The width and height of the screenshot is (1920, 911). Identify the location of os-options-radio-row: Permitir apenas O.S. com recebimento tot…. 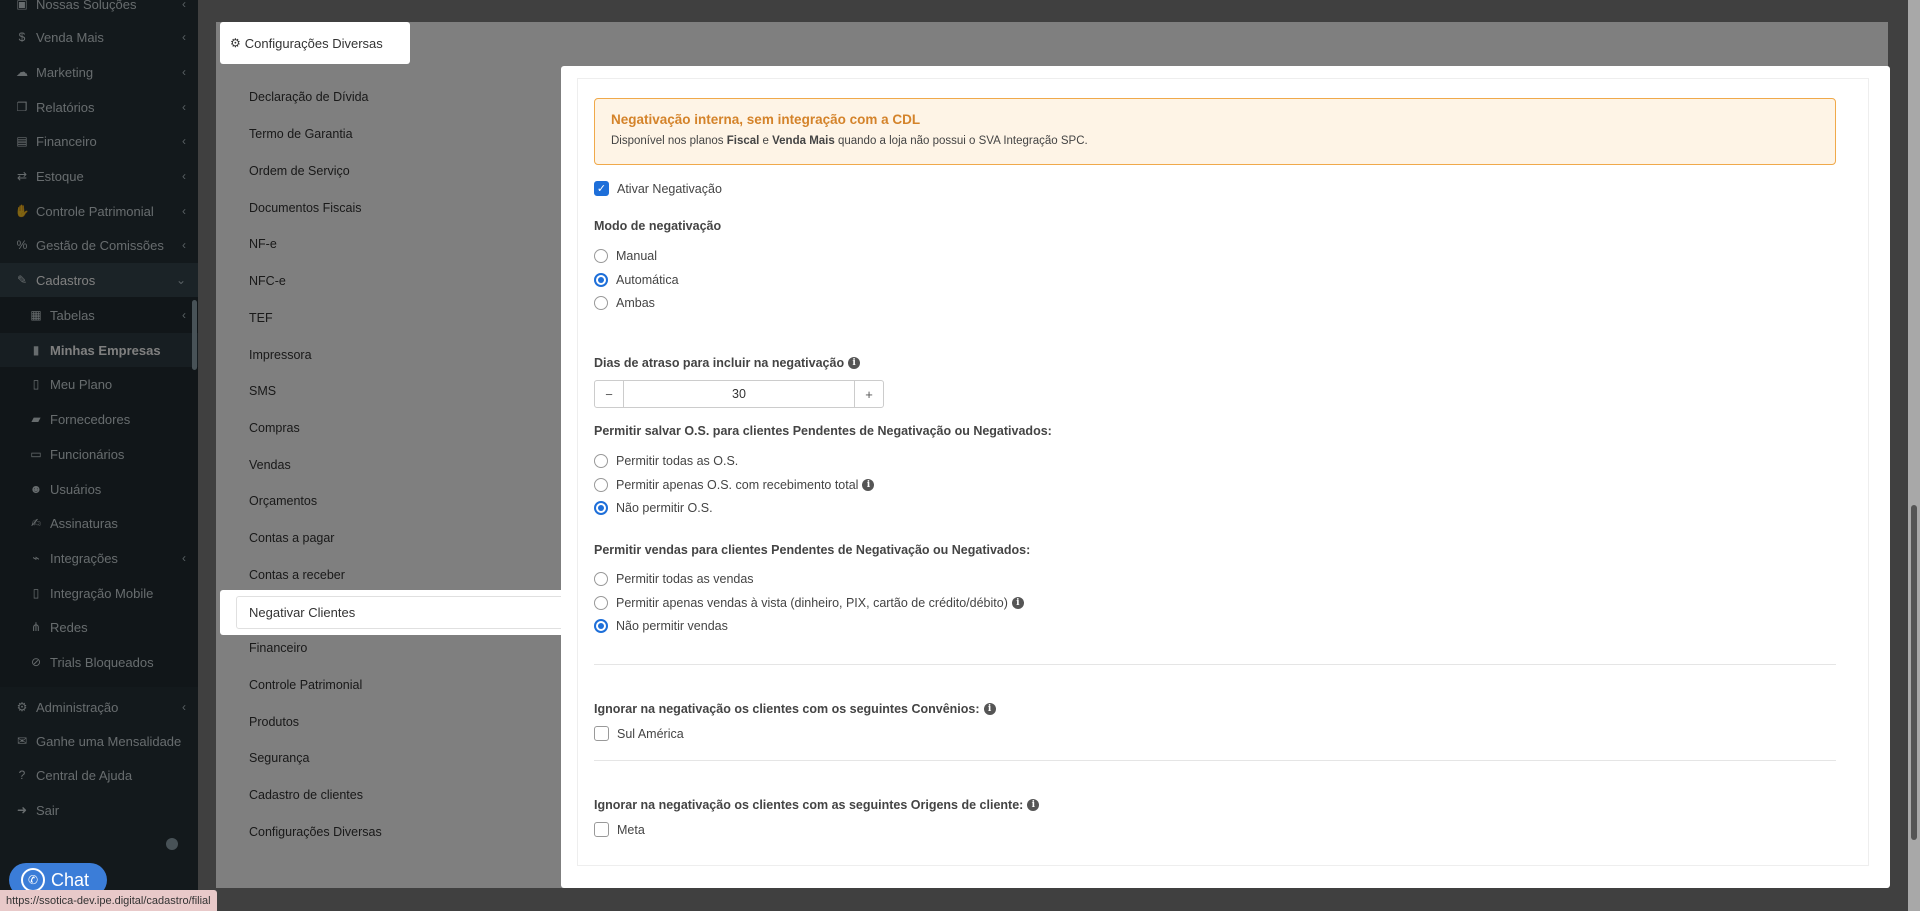
(734, 485).